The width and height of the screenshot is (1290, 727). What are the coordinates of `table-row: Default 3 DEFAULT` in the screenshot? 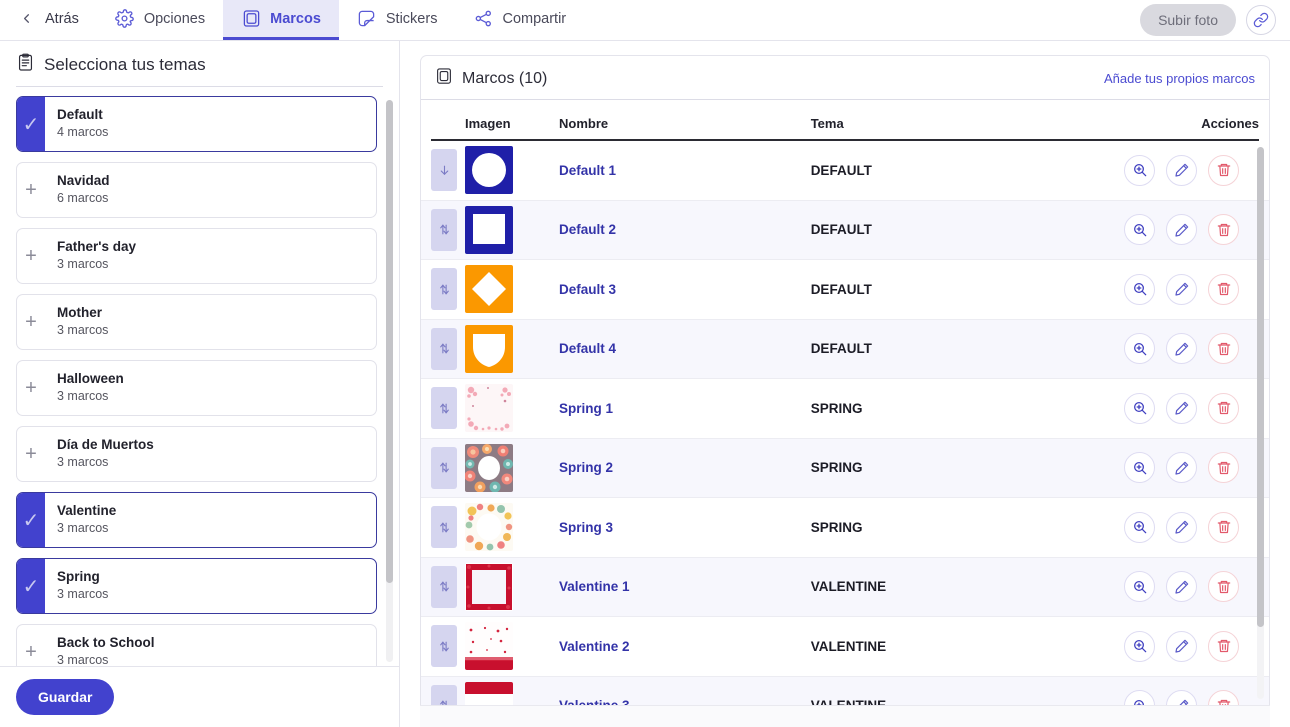 It's located at (845, 290).